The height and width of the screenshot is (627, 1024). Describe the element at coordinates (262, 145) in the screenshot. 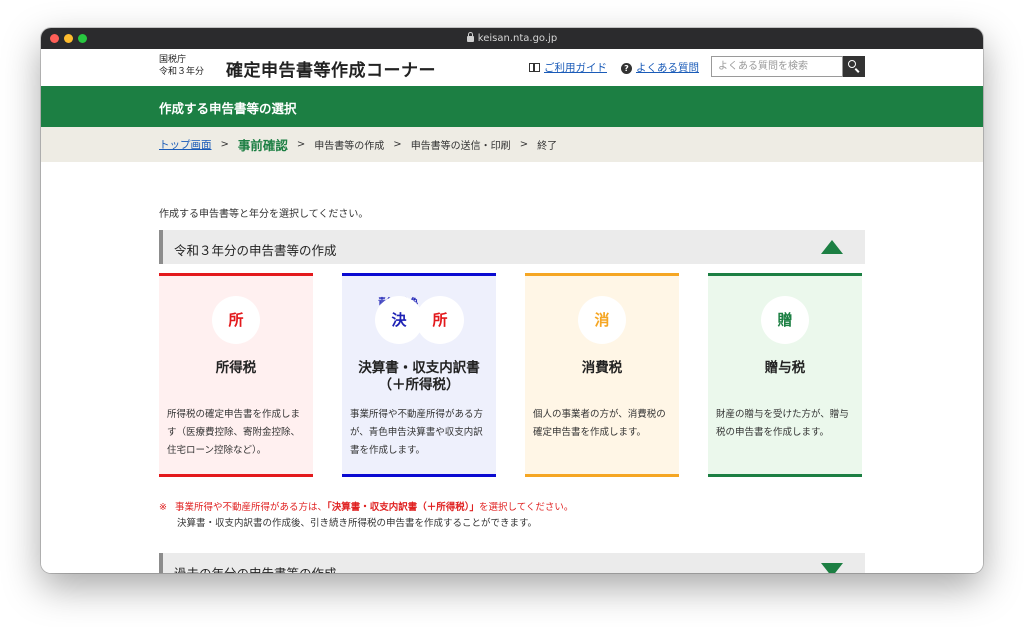

I see `breadcrumb-current-step: 事前確認` at that location.